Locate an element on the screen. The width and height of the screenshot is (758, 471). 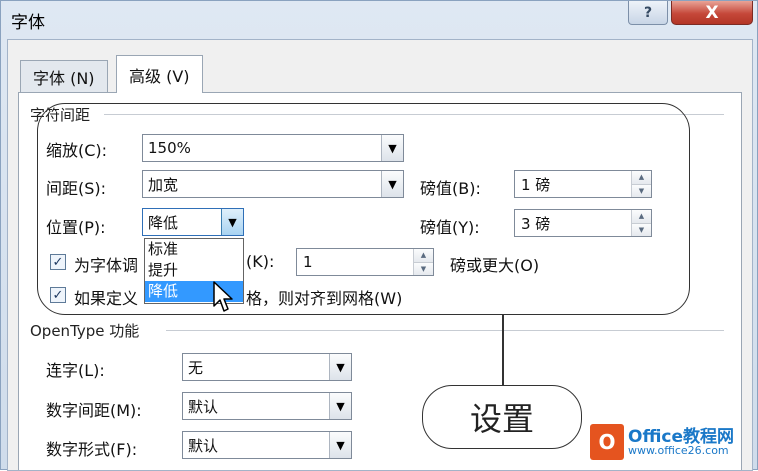
callout-label: 设置 is located at coordinates (502, 417).